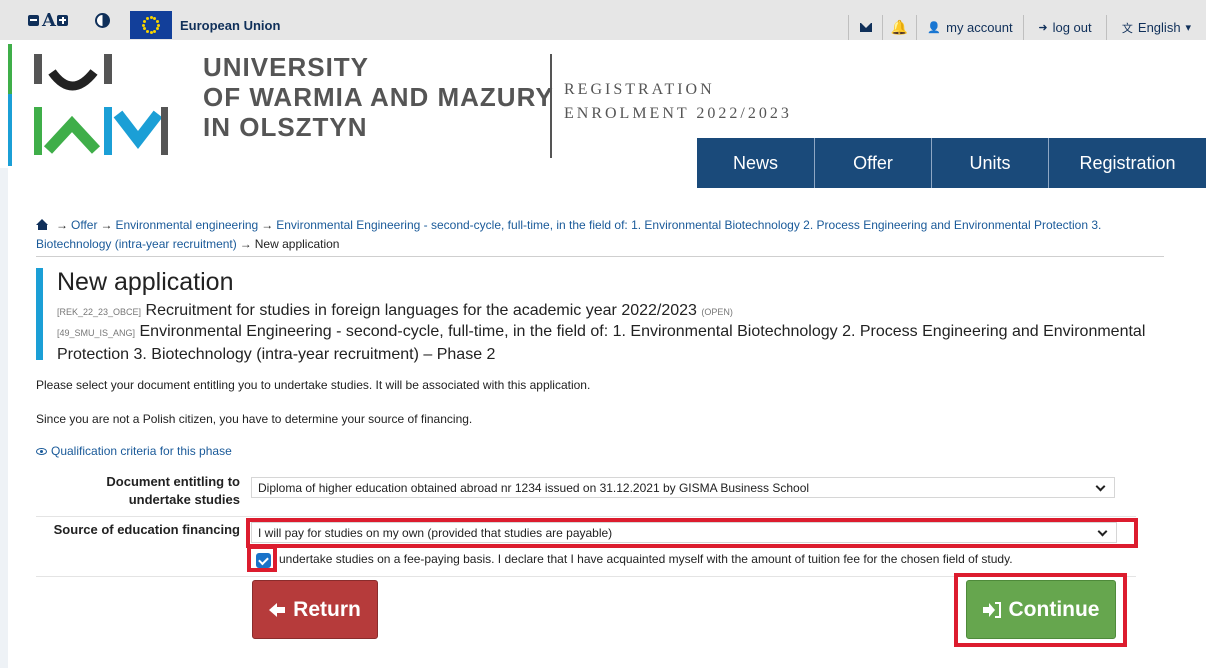 The image size is (1206, 668). I want to click on qualification-criteria-label: Qualification criteria for this phase, so click(141, 451).